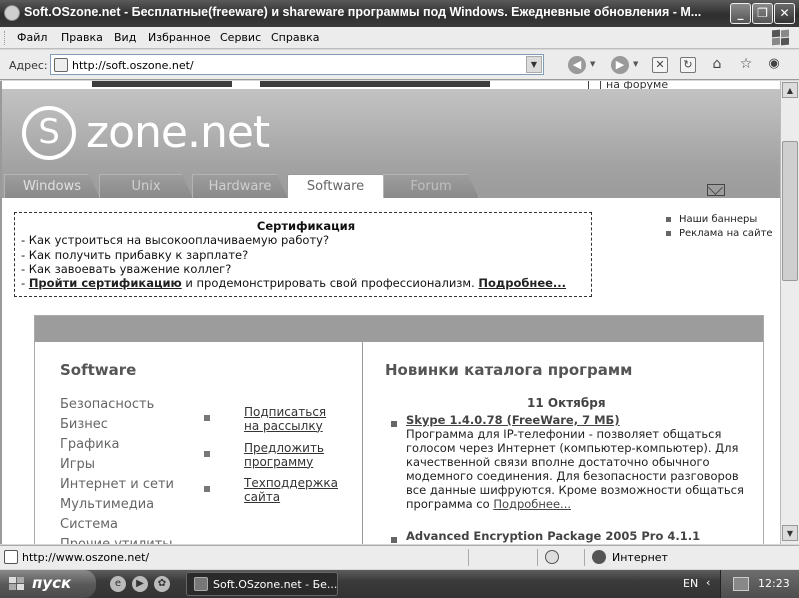  Describe the element at coordinates (509, 370) in the screenshot. I see `catalog-title: Новинки каталога программ` at that location.